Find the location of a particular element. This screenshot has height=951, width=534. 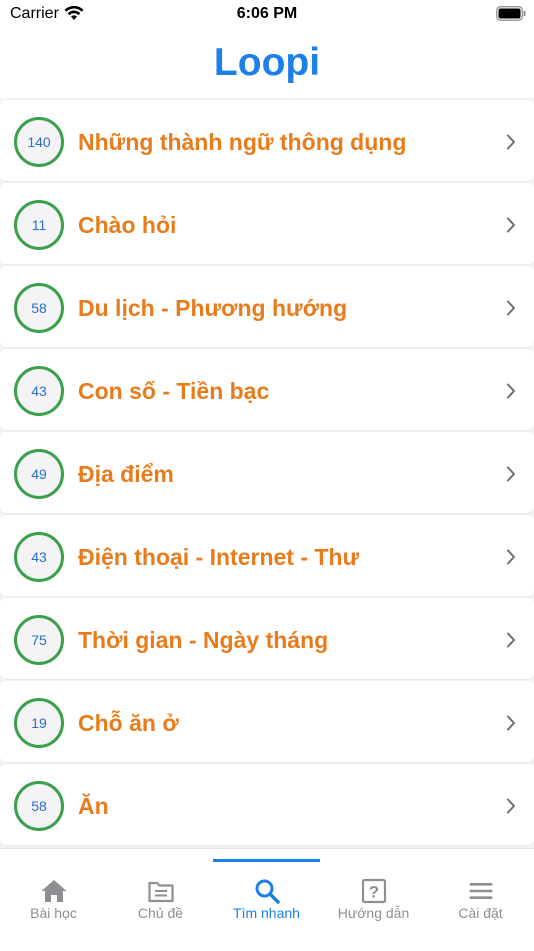

count-badge: 49 is located at coordinates (39, 474).